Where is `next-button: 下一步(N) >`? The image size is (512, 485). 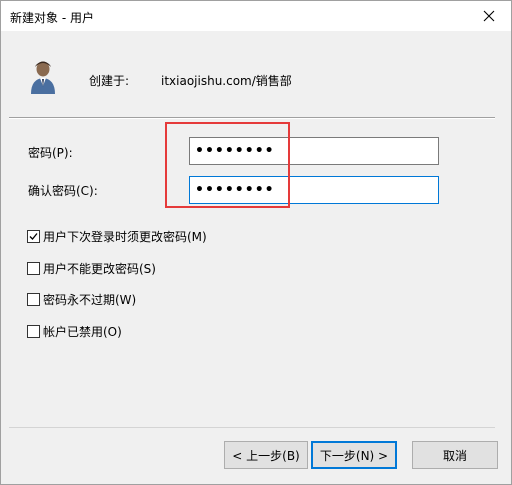
next-button: 下一步(N) > is located at coordinates (354, 455).